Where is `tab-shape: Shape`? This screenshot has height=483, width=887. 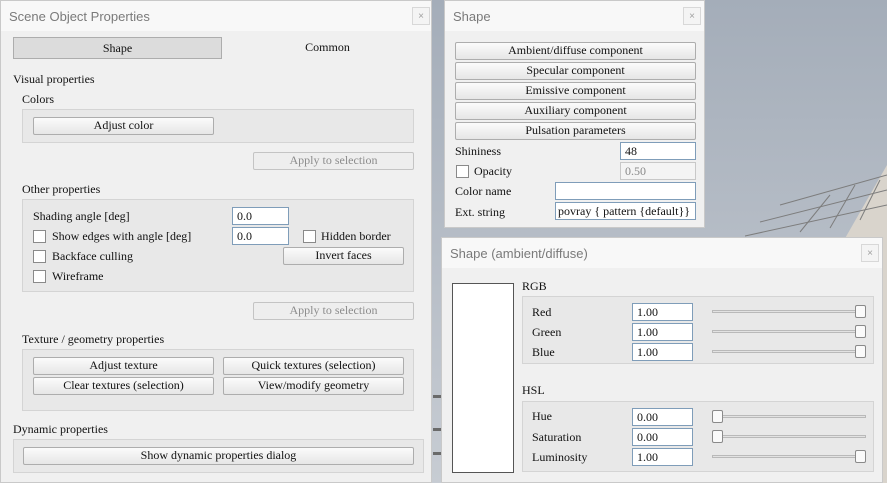 tab-shape: Shape is located at coordinates (117, 48).